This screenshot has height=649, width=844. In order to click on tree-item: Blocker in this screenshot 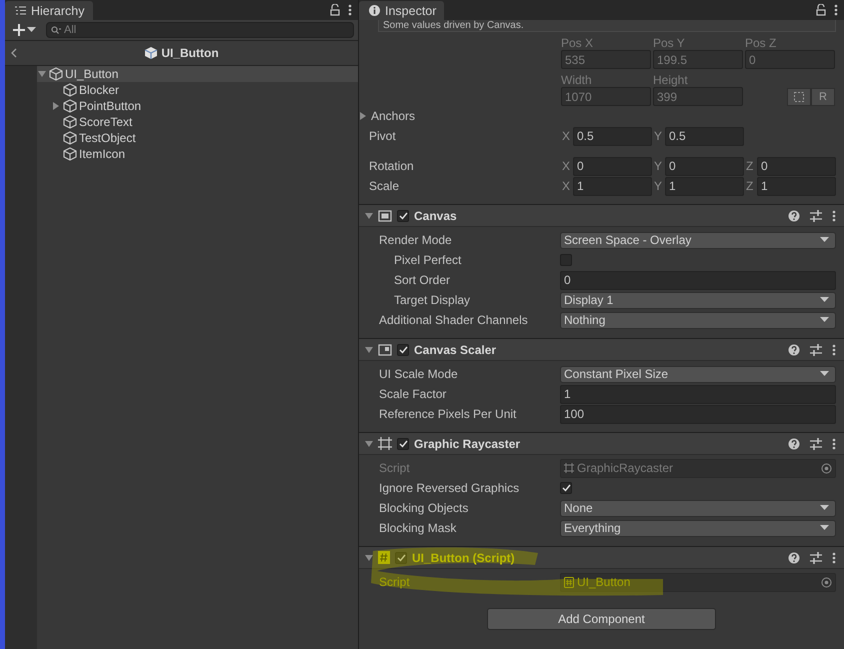, I will do `click(197, 90)`.